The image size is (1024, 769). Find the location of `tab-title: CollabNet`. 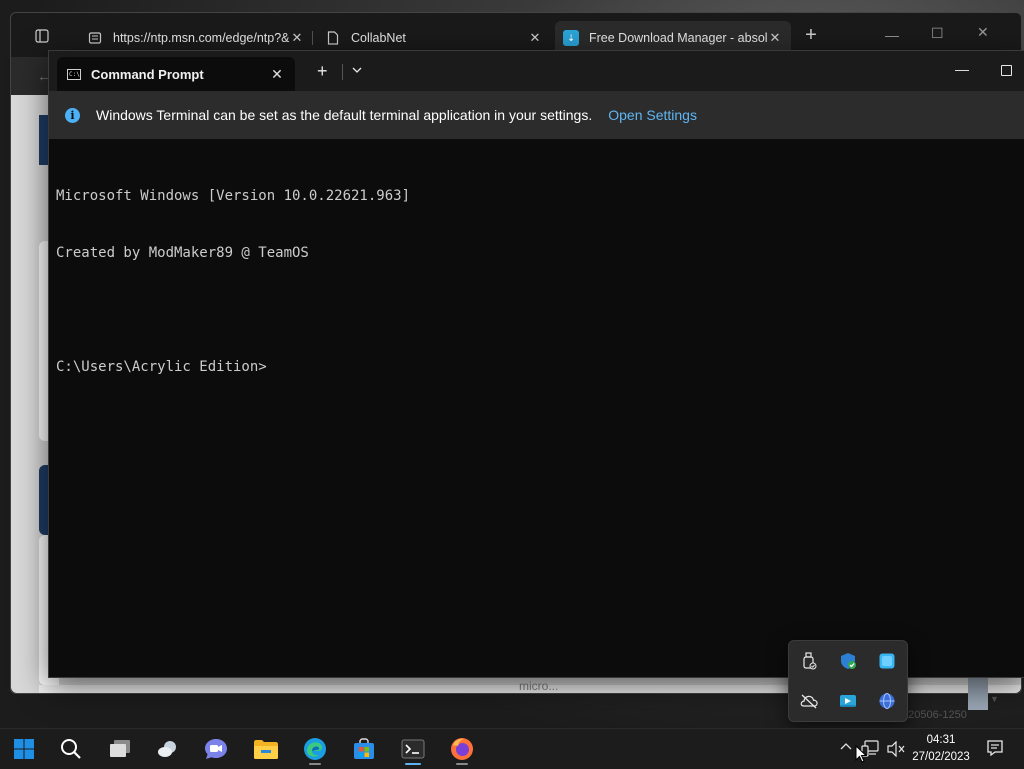

tab-title: CollabNet is located at coordinates (378, 38).